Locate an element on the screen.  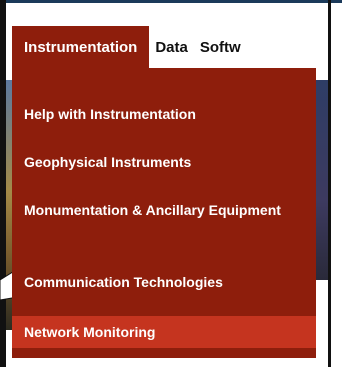
main-nav: Instrumentation Data Softw is located at coordinates (164, 47).